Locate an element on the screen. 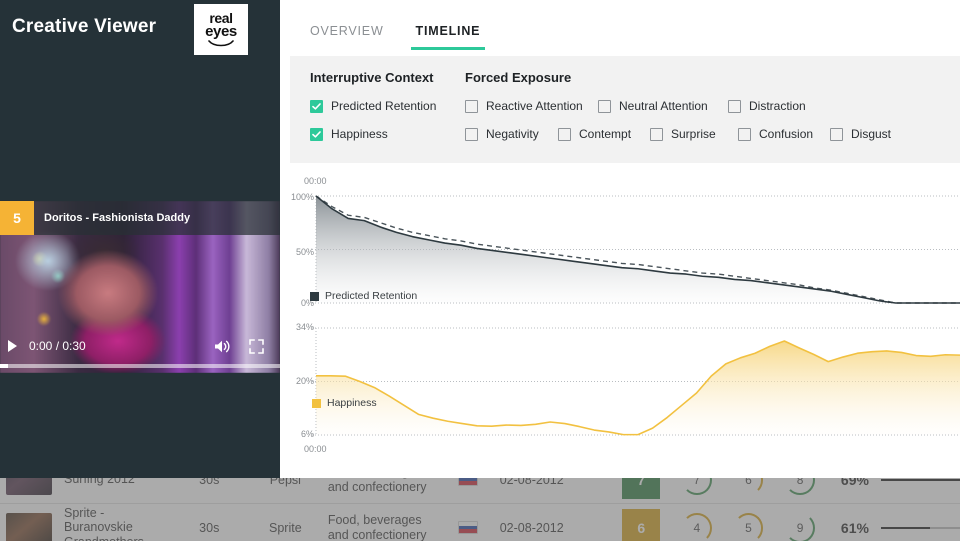 This screenshot has width=960, height=541. checkbox-happiness: Happiness is located at coordinates (387, 134).